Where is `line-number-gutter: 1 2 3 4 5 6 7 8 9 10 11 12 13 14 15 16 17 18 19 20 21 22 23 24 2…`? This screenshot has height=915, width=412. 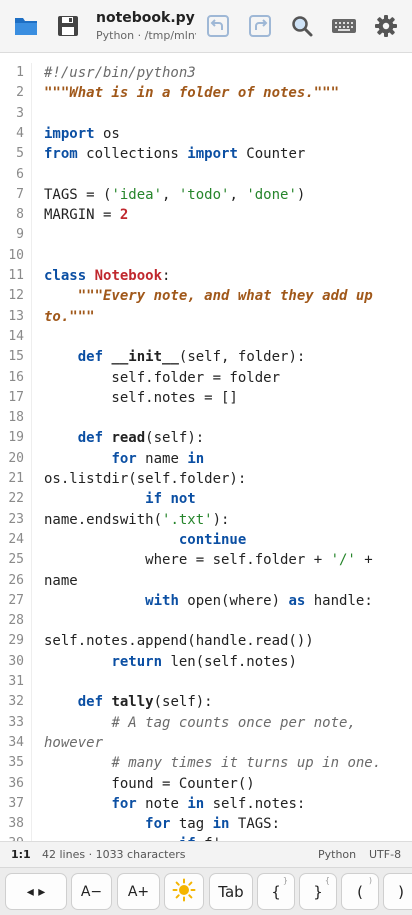
line-number-gutter: 1 2 3 4 5 6 7 8 9 10 11 12 13 14 15 16 17 18 19 20 21 22 23 24 2… is located at coordinates (16, 452).